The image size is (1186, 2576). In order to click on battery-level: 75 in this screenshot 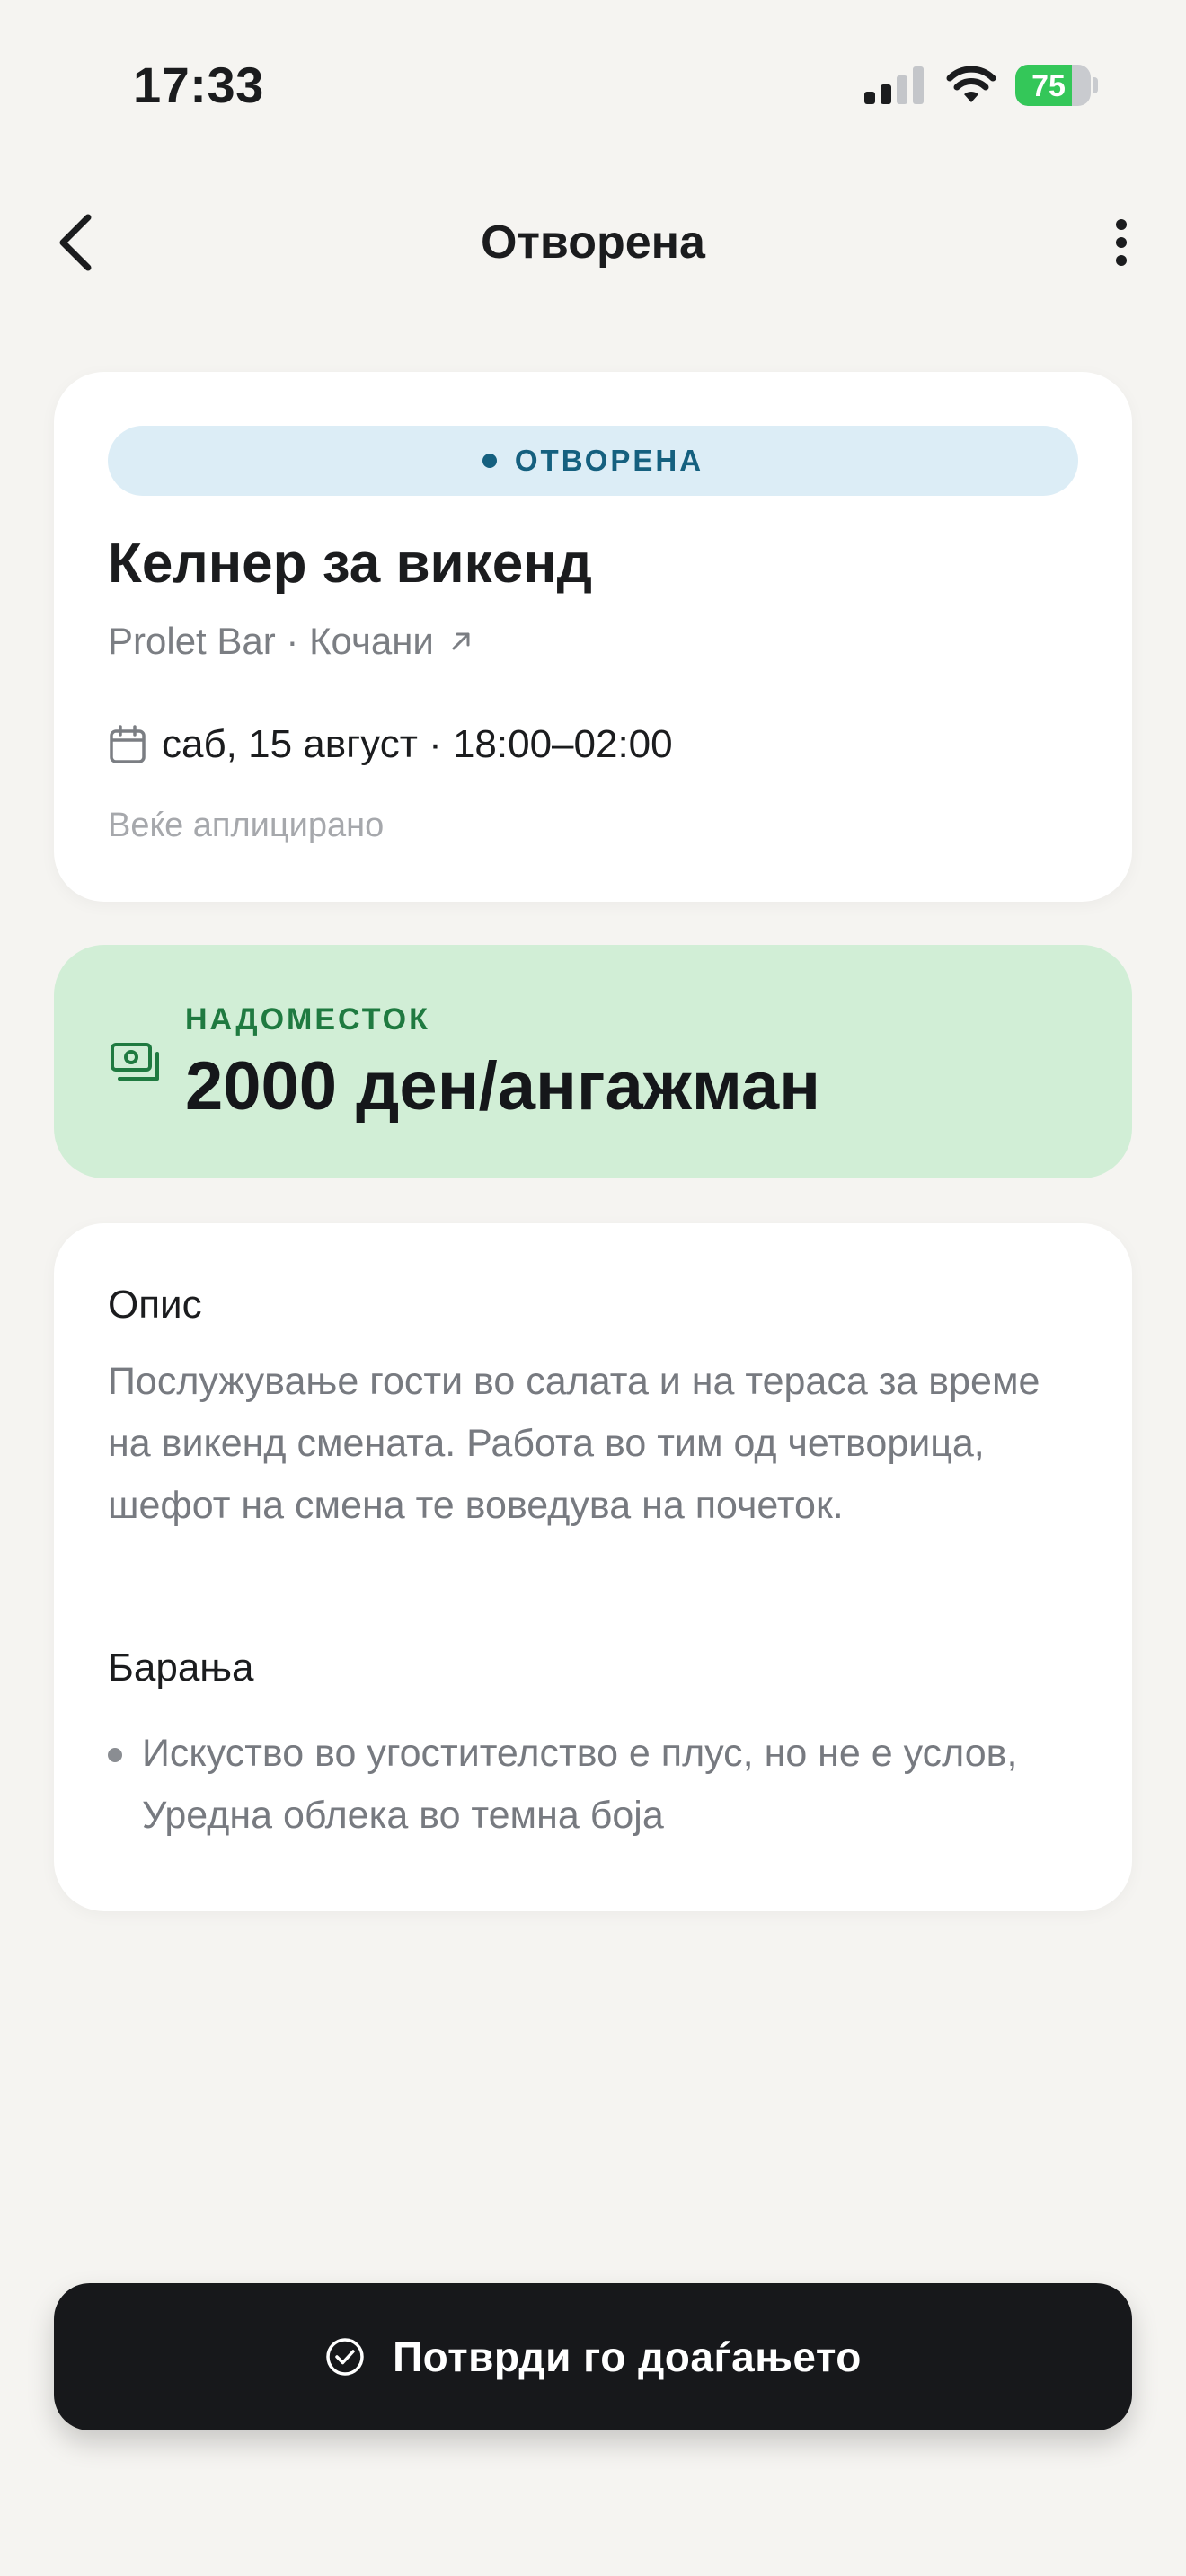, I will do `click(1048, 86)`.